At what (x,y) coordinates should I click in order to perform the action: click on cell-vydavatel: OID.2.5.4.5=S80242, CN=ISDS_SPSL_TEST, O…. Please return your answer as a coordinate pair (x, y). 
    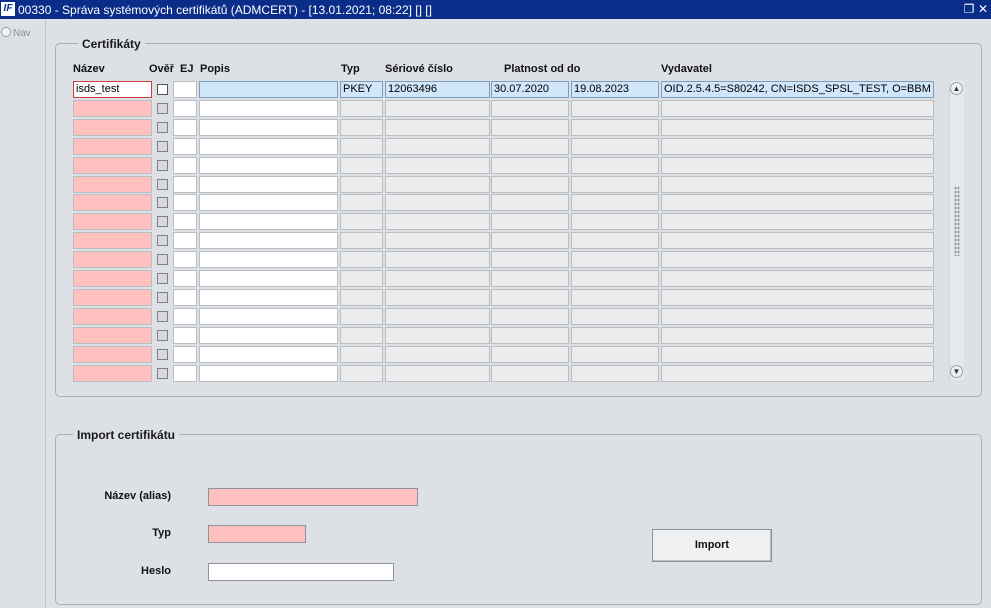
    Looking at the image, I should click on (797, 89).